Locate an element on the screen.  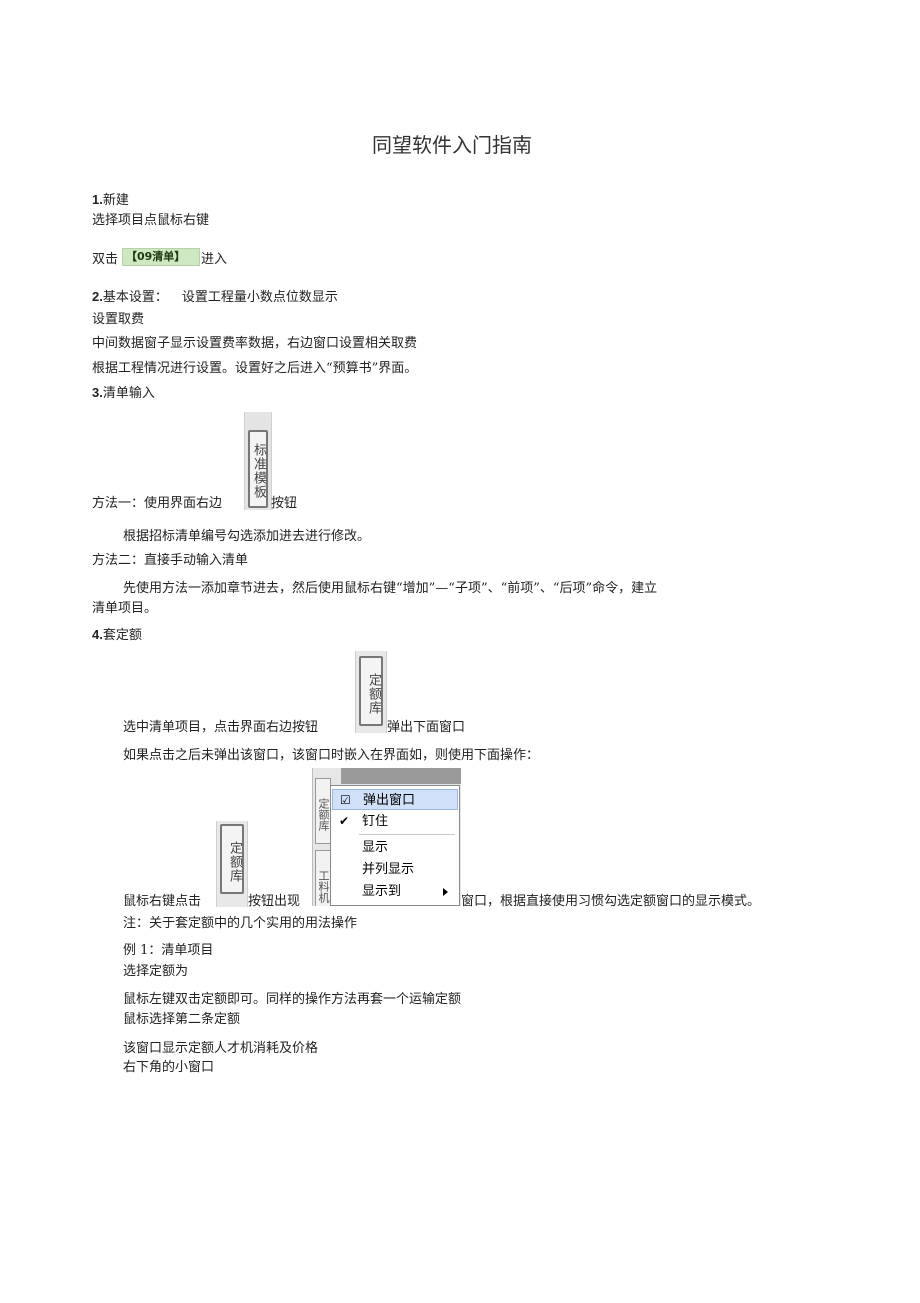
section-2-title-tail: 设置工程量小数点位数显示 is located at coordinates (259, 297).